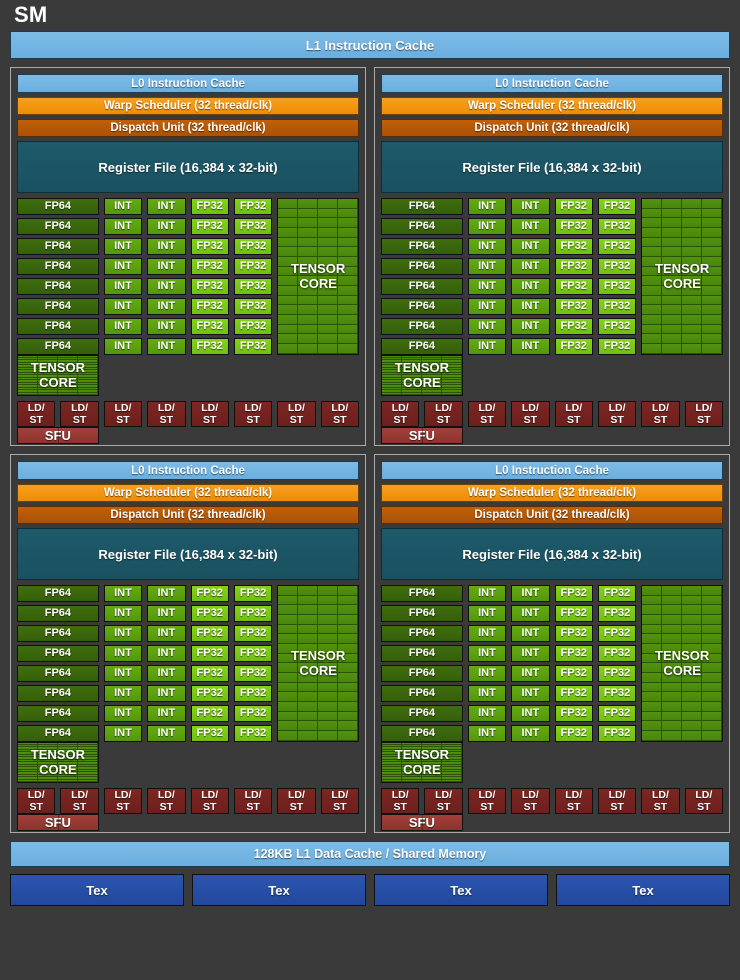 This screenshot has height=980, width=740. What do you see at coordinates (370, 890) in the screenshot?
I see `tex-units-row: Tex Tex Tex Tex` at bounding box center [370, 890].